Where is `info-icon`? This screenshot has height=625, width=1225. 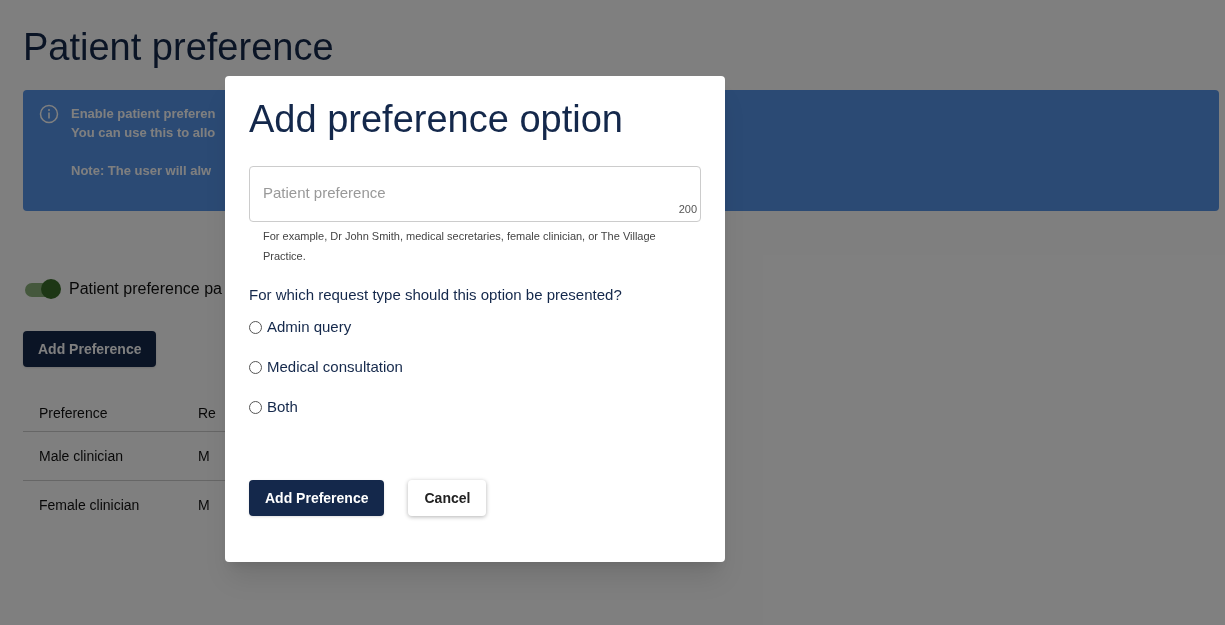 info-icon is located at coordinates (49, 114).